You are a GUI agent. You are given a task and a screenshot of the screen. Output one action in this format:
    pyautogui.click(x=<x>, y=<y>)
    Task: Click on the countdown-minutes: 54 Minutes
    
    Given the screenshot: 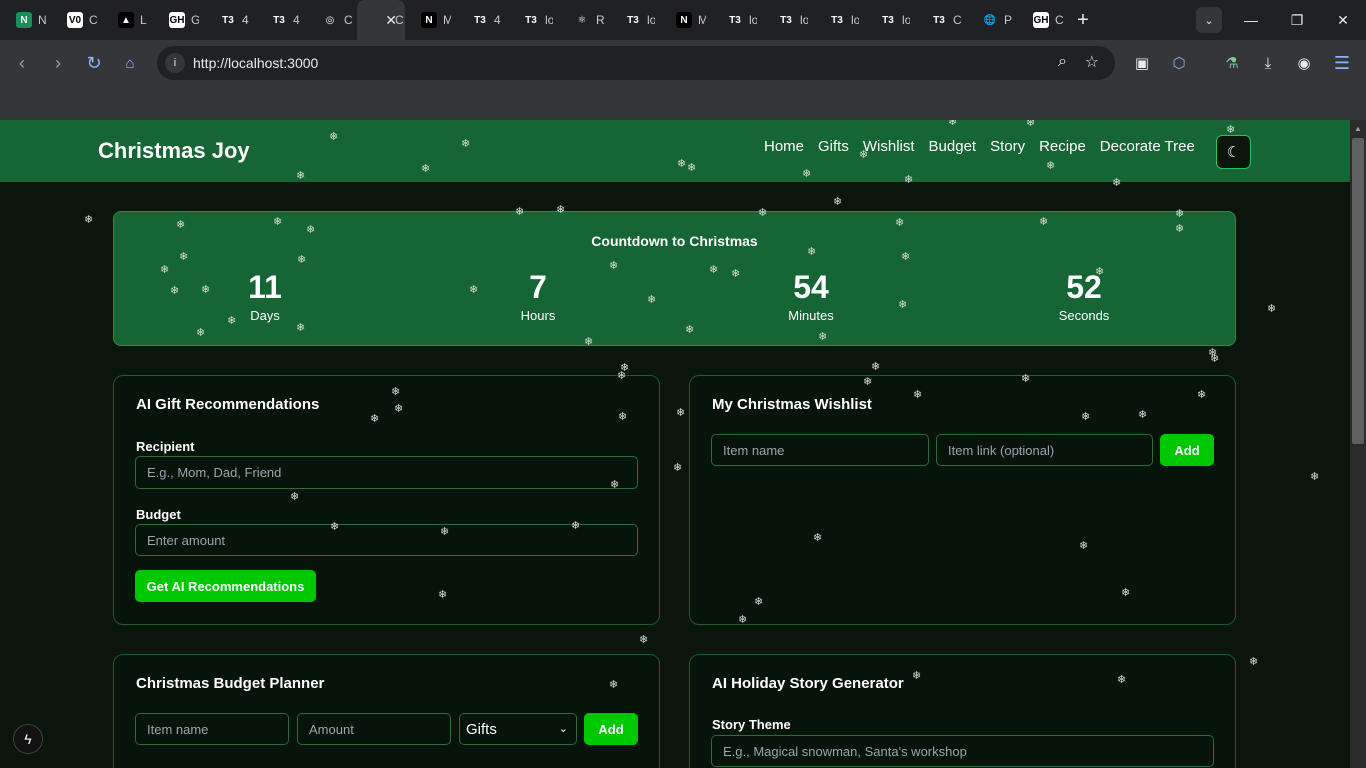 What is the action you would take?
    pyautogui.click(x=811, y=295)
    